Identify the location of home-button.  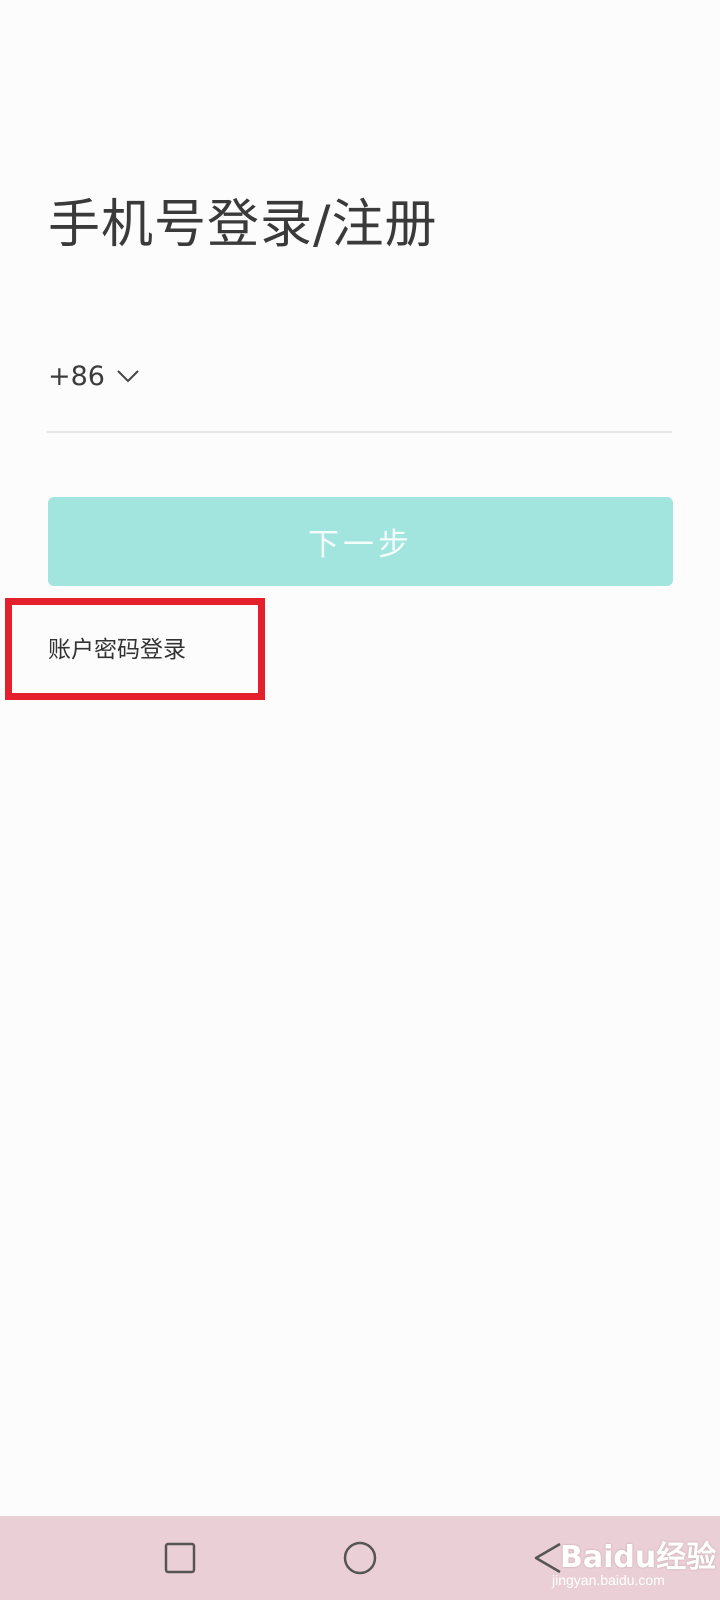
(360, 1558).